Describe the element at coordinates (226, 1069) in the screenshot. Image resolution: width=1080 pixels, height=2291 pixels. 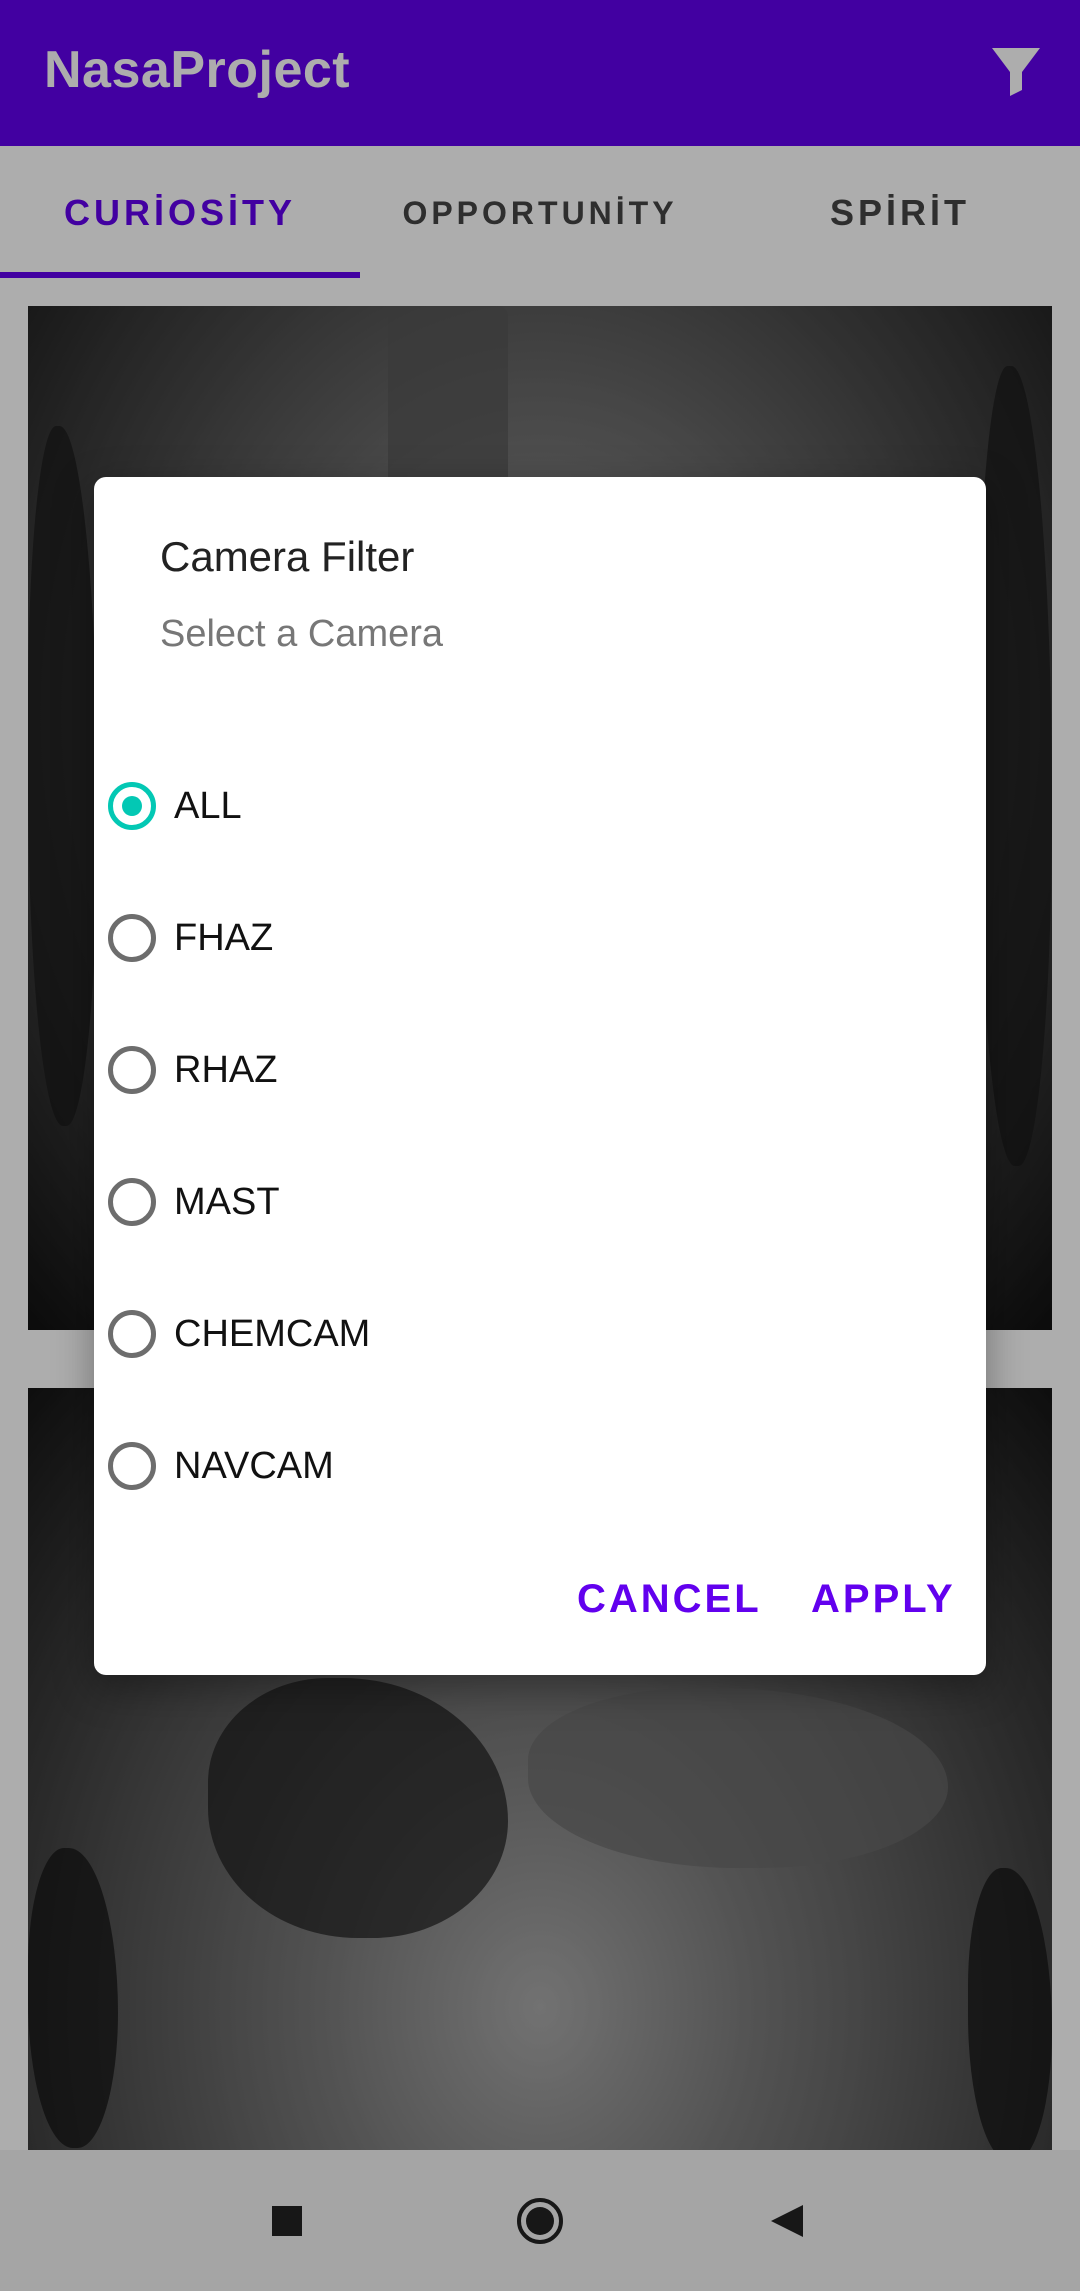
I see `radio-option-label: RHAZ` at that location.